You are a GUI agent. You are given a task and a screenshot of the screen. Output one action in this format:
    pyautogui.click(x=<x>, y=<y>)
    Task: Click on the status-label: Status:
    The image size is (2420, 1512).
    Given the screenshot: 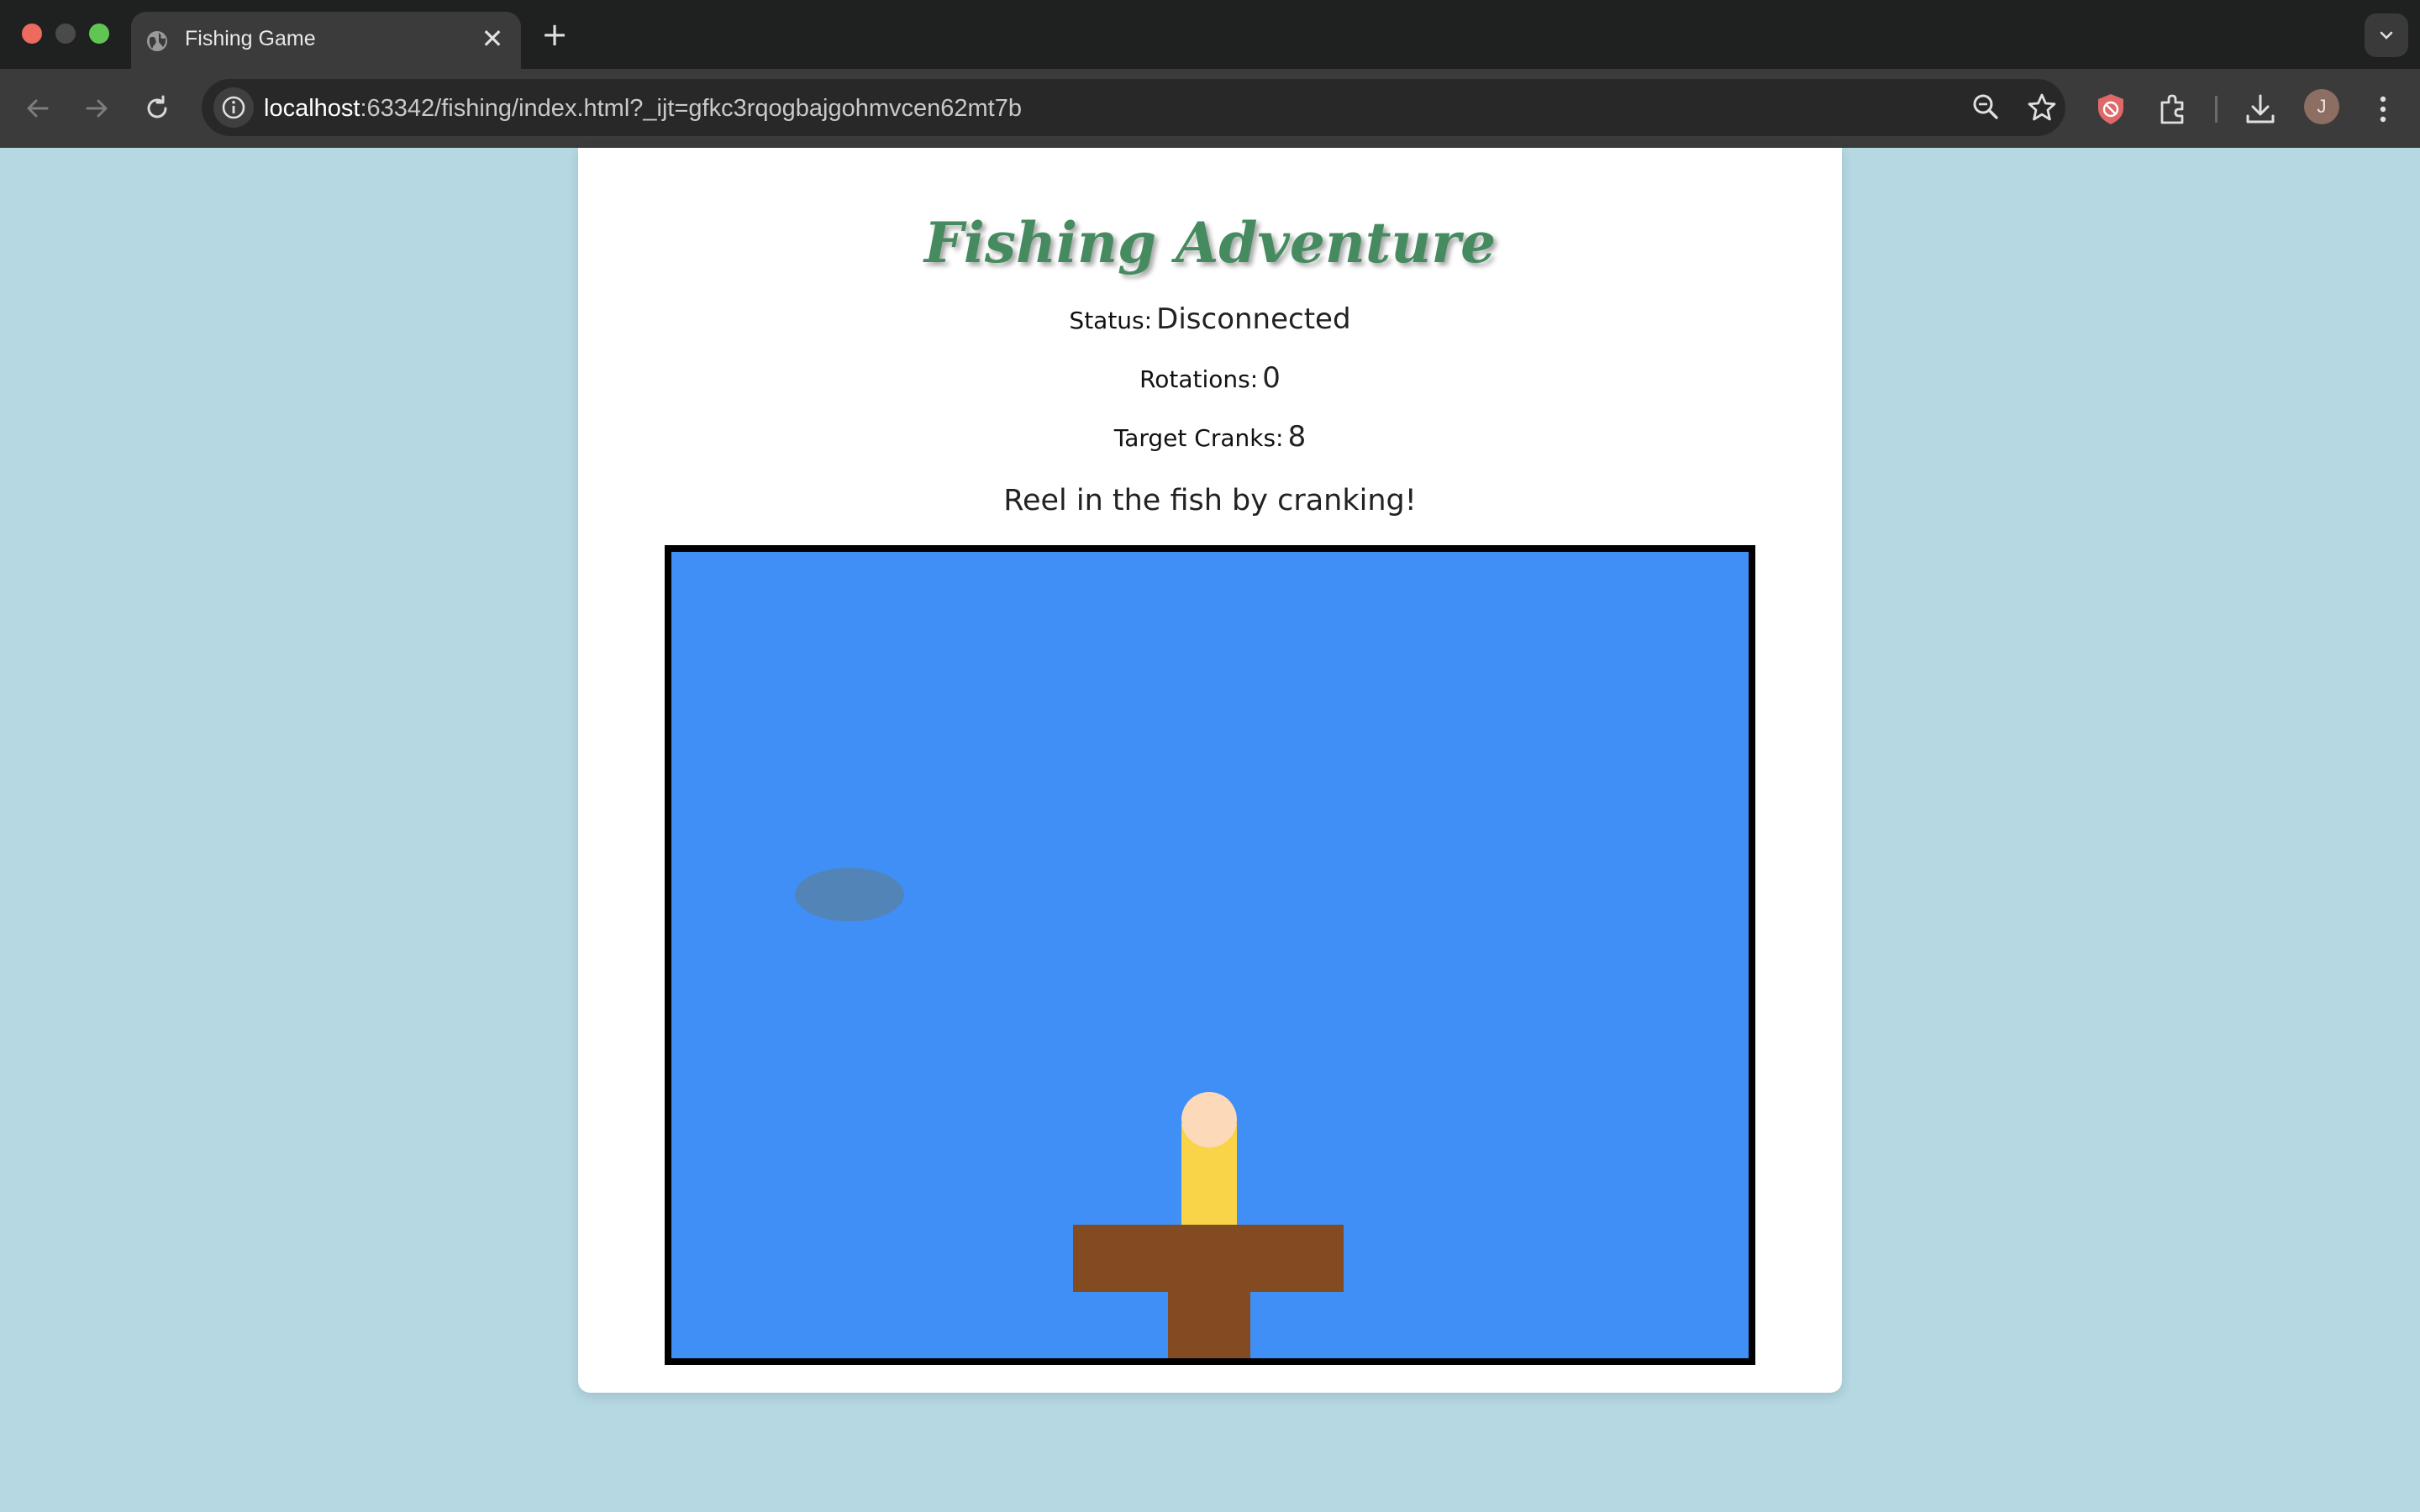 What is the action you would take?
    pyautogui.click(x=1111, y=320)
    